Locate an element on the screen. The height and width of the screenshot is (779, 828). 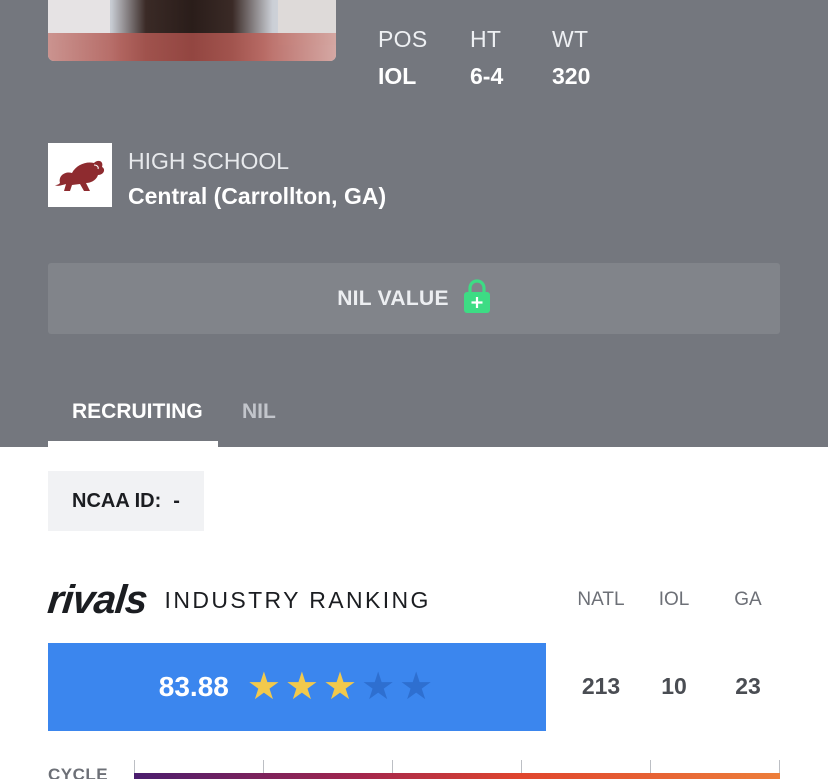
tab-nil: NIL is located at coordinates (259, 412).